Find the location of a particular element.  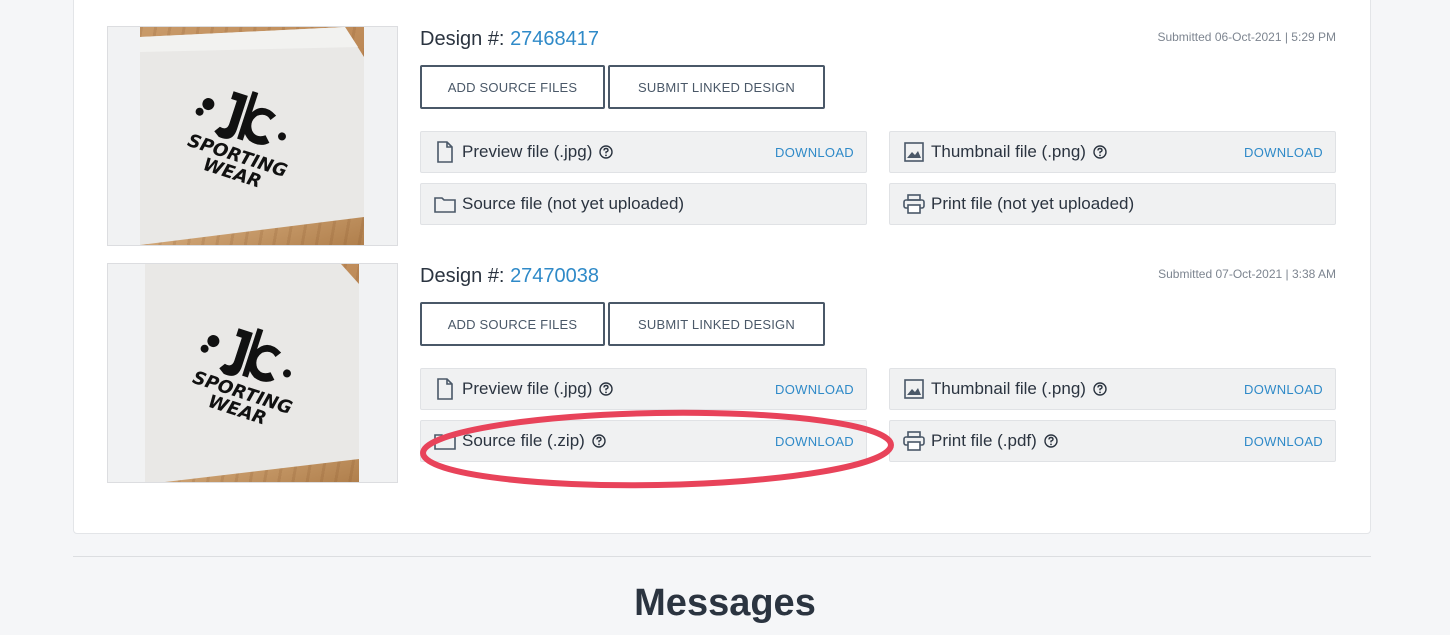

design-title: Design #: 27468417 is located at coordinates (509, 39).